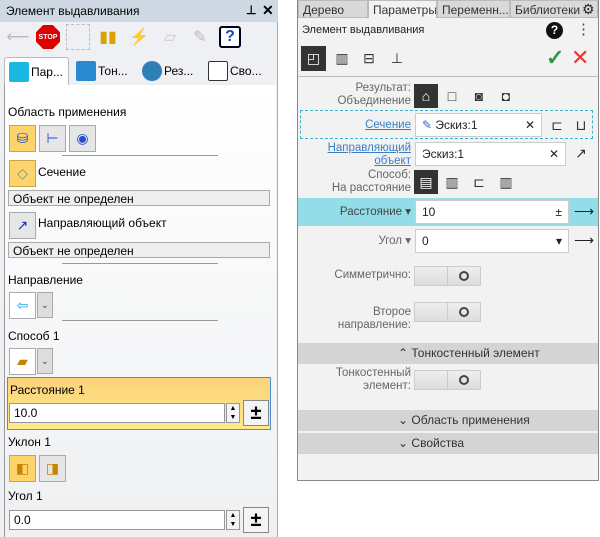  What do you see at coordinates (268, 10) in the screenshot?
I see `close-button: ✕` at bounding box center [268, 10].